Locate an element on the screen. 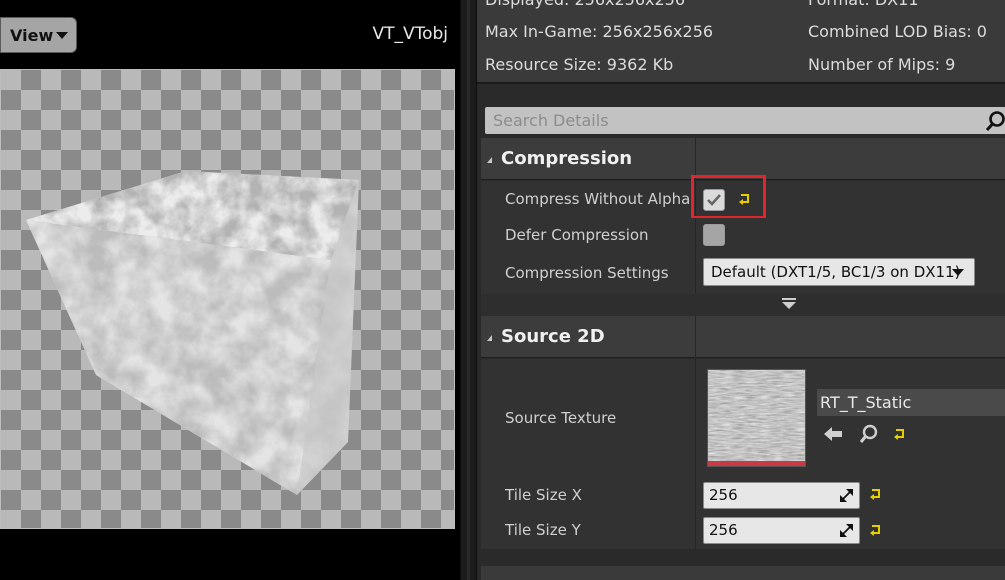 The height and width of the screenshot is (580, 1005). view-menu-button: View is located at coordinates (38, 35).